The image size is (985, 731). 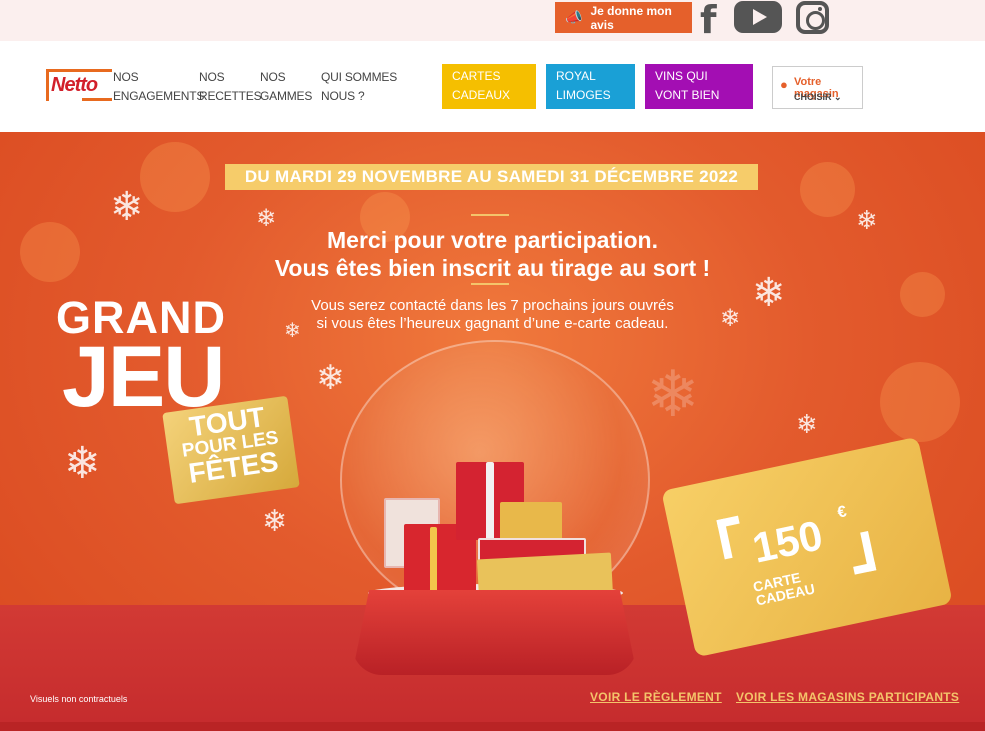 What do you see at coordinates (158, 87) in the screenshot?
I see `nav-link-engagements: NOS ENGAGEMENTS` at bounding box center [158, 87].